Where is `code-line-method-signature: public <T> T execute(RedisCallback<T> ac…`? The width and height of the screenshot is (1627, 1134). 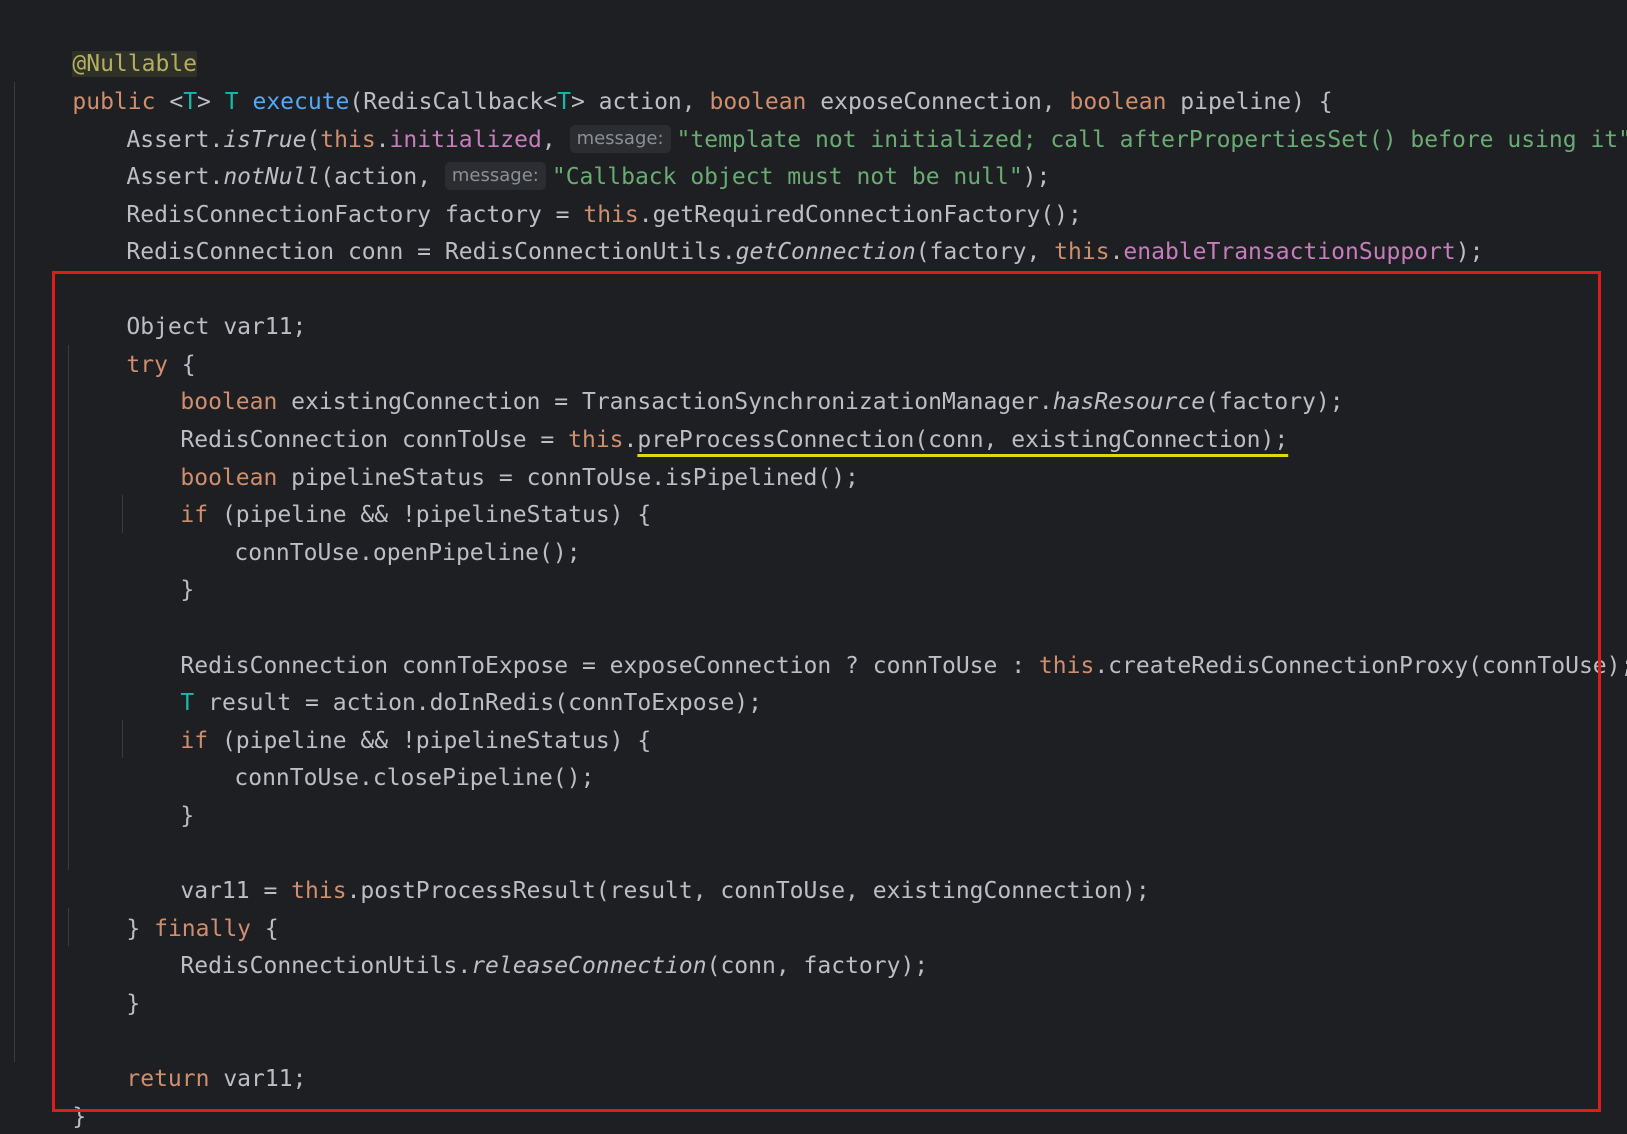 code-line-method-signature: public <T> T execute(RedisCallback<T> ac… is located at coordinates (674, 79).